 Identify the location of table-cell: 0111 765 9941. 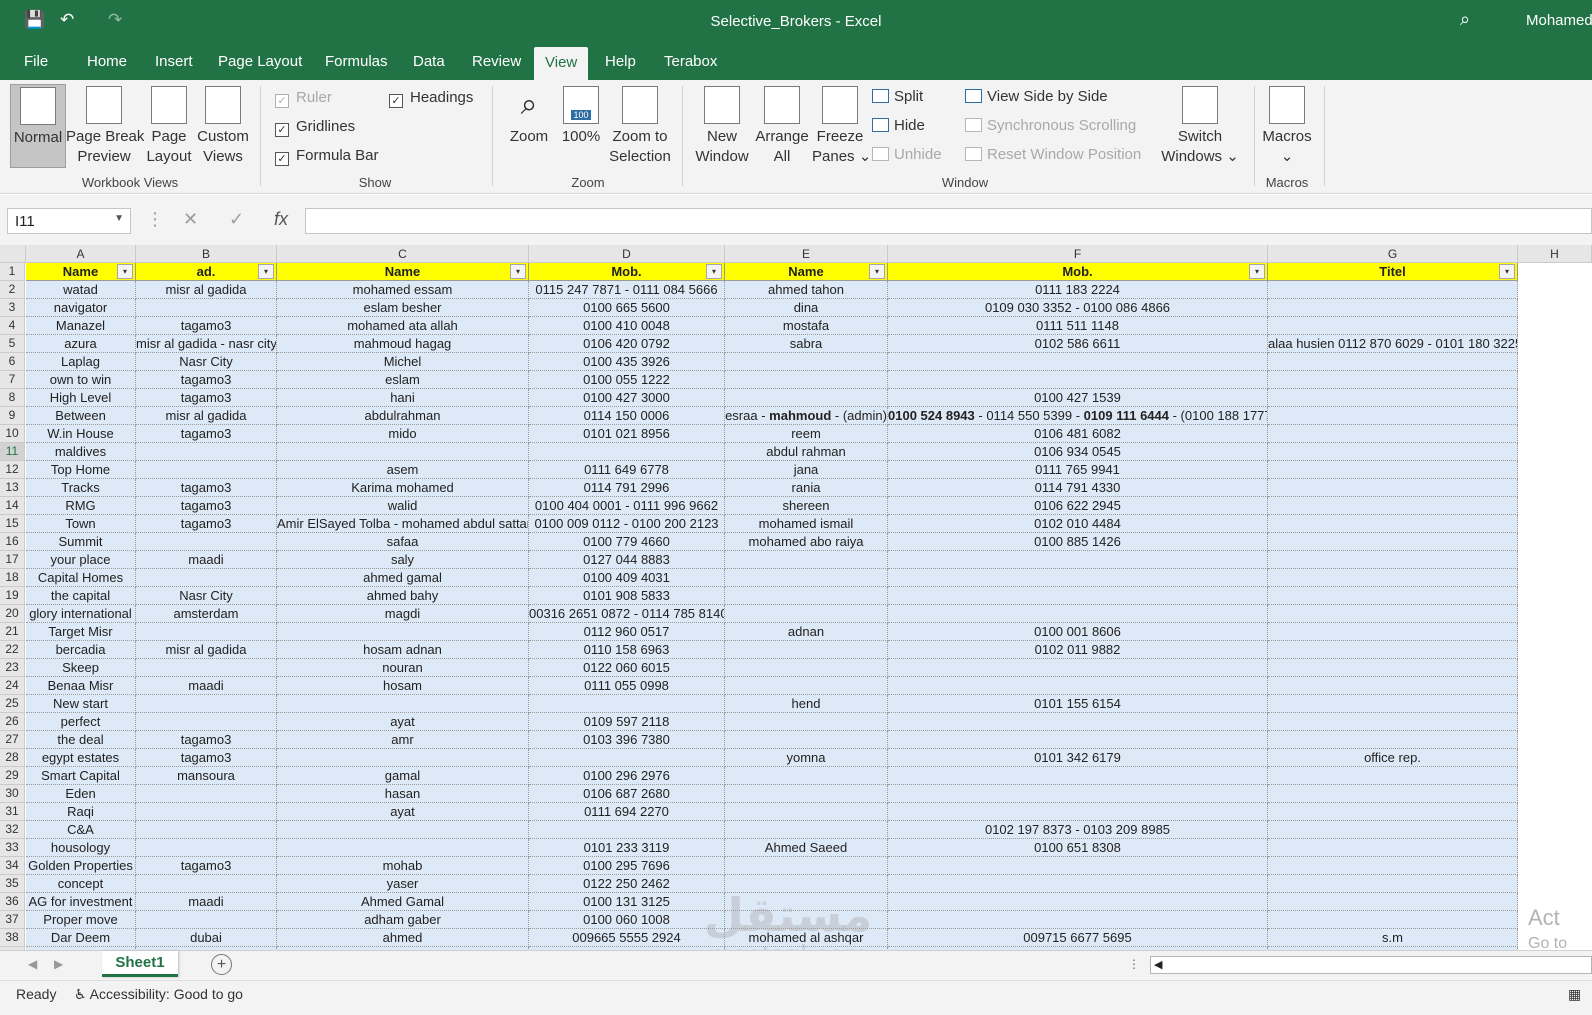
(1078, 470).